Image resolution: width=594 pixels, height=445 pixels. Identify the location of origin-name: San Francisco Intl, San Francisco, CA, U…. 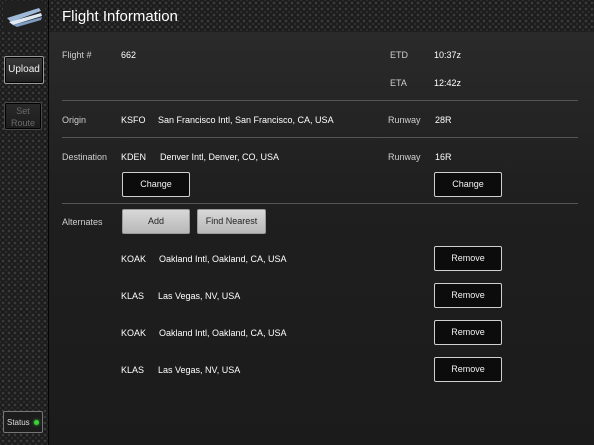
(246, 120).